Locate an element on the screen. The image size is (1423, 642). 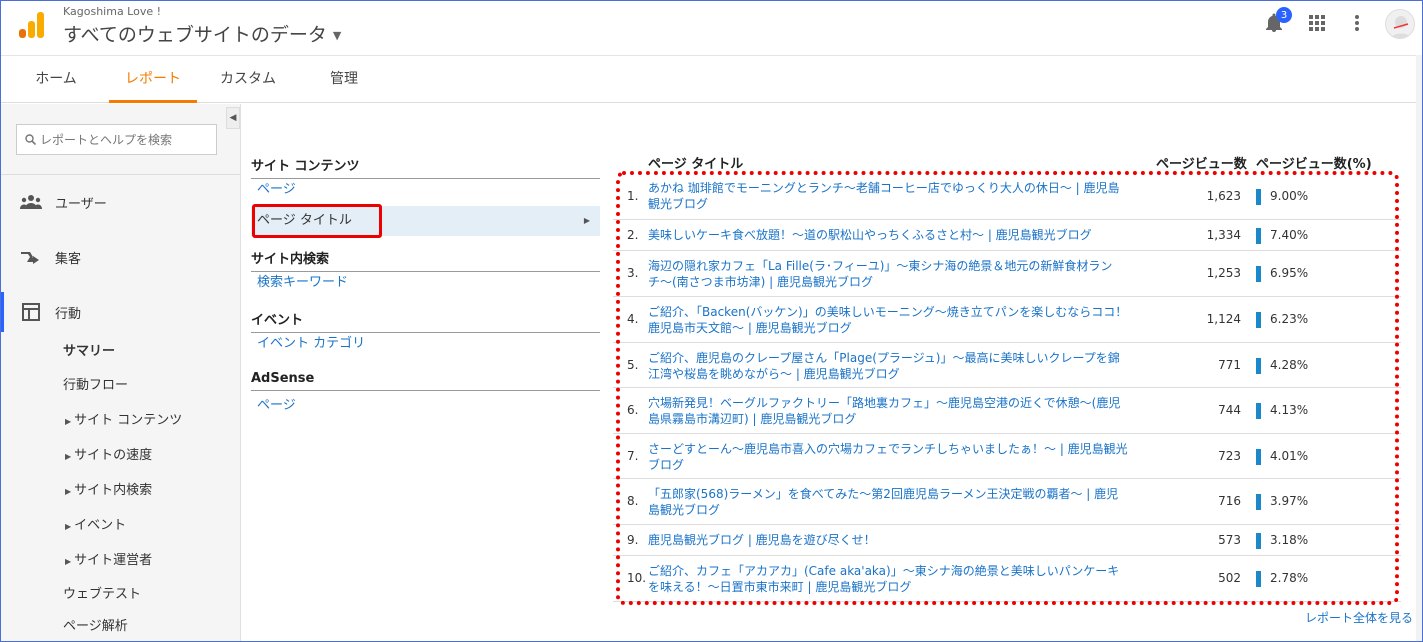
analytics-logo is located at coordinates (32, 25).